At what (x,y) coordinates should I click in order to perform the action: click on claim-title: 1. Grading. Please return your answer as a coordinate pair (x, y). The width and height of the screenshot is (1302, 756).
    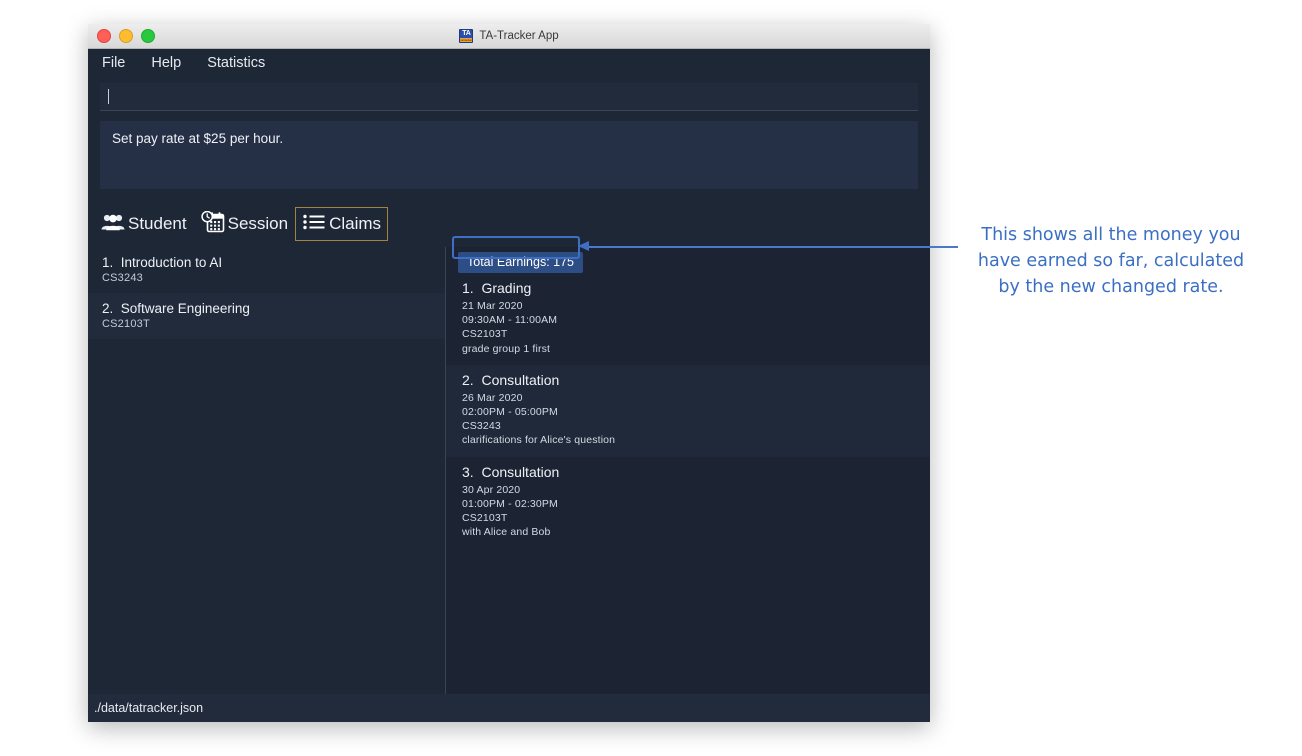
    Looking at the image, I should click on (696, 288).